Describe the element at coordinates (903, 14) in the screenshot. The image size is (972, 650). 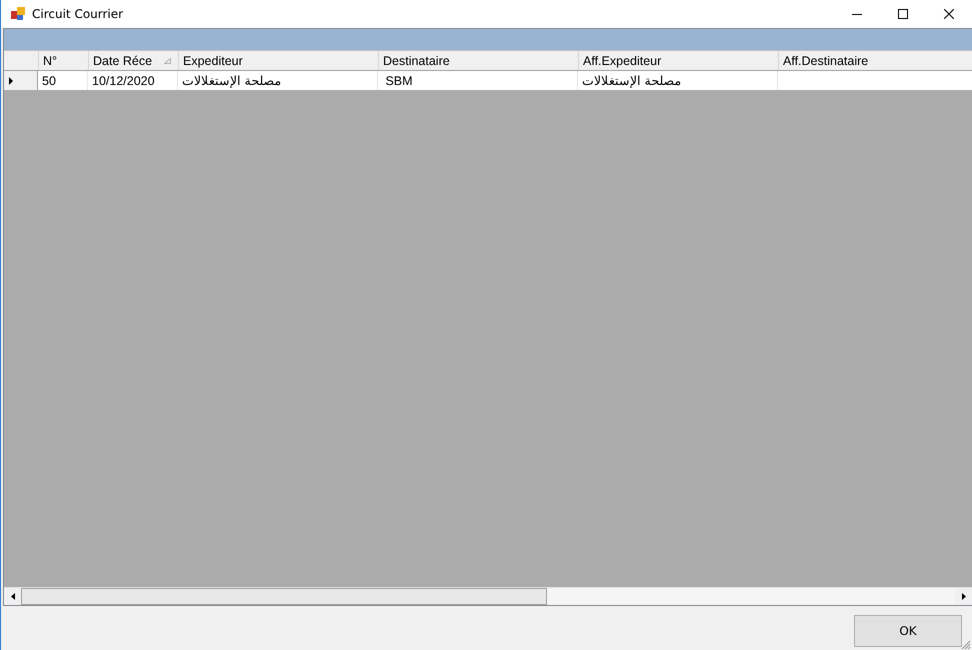
I see `maximize-icon` at that location.